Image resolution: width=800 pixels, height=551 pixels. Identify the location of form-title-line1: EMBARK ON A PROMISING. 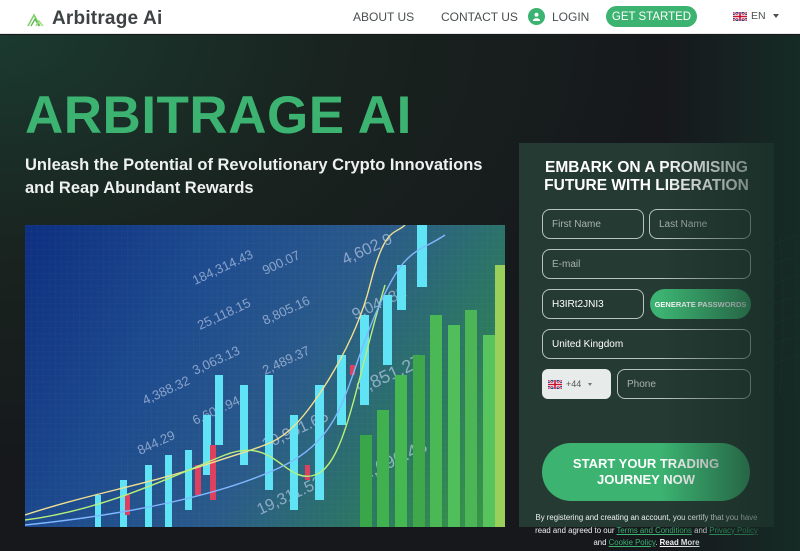
(646, 167).